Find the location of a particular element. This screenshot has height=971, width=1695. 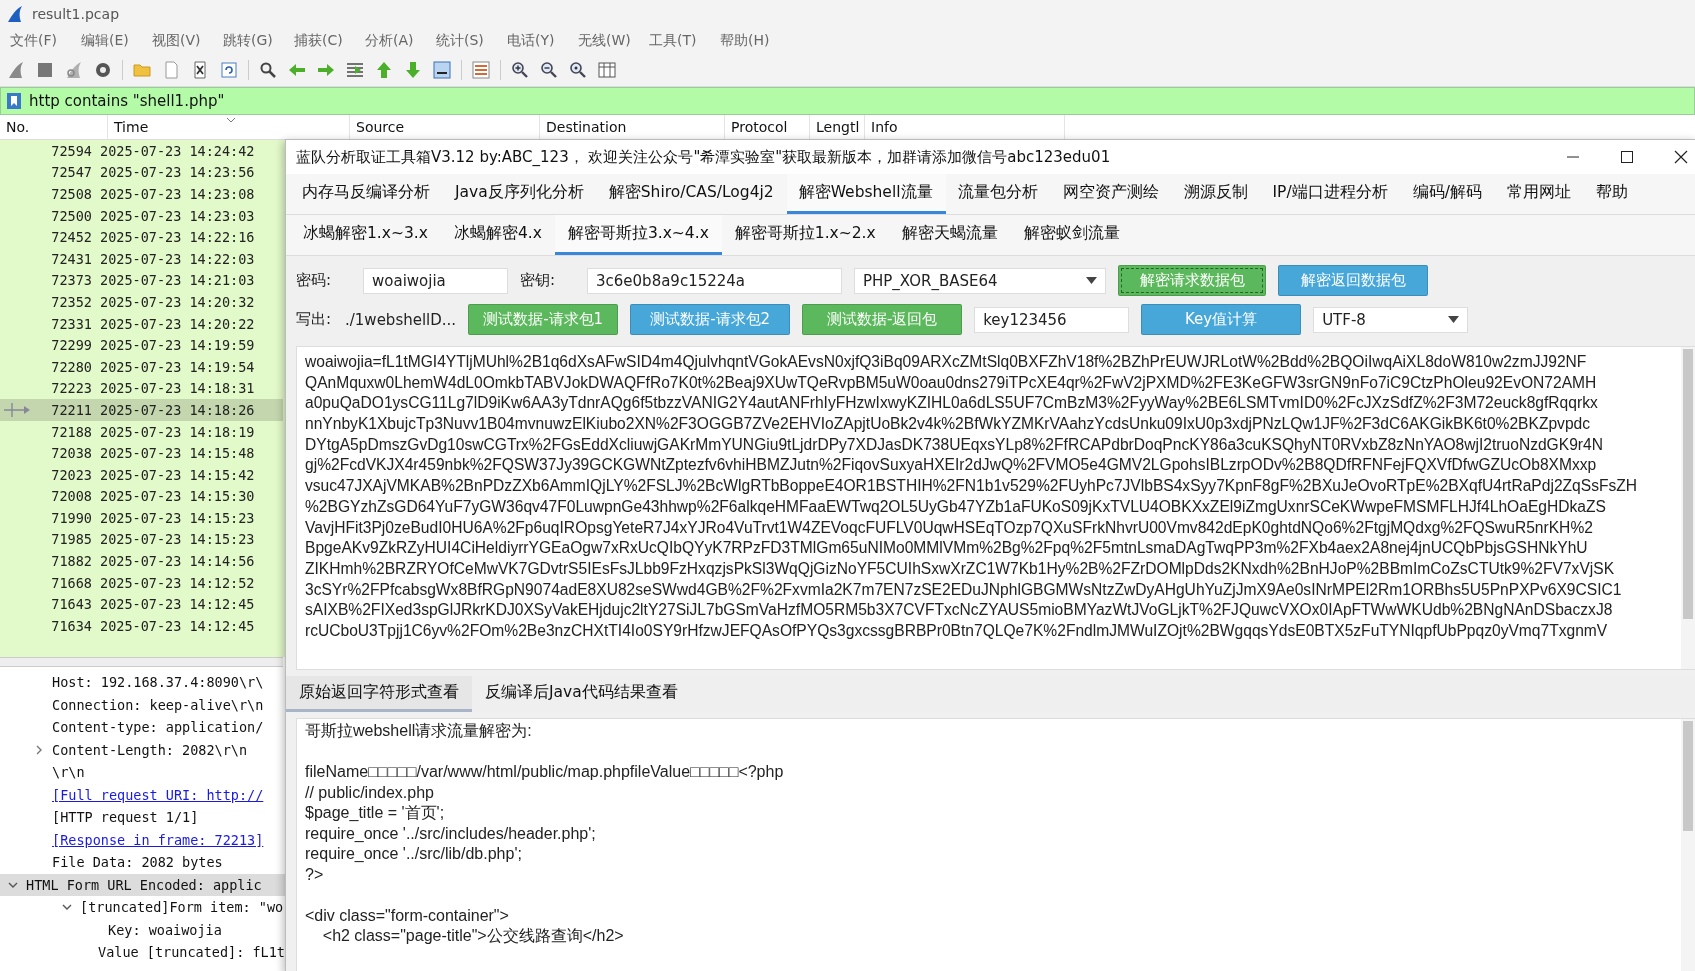

tab: 帮助 is located at coordinates (1612, 194).